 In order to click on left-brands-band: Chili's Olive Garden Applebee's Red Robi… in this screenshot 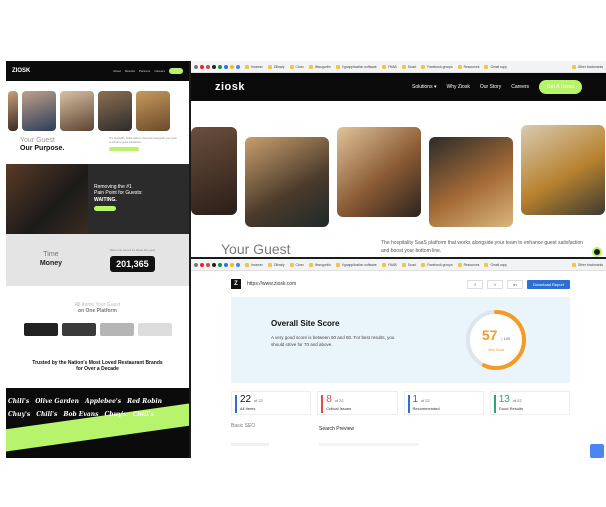, I will do `click(97, 423)`.